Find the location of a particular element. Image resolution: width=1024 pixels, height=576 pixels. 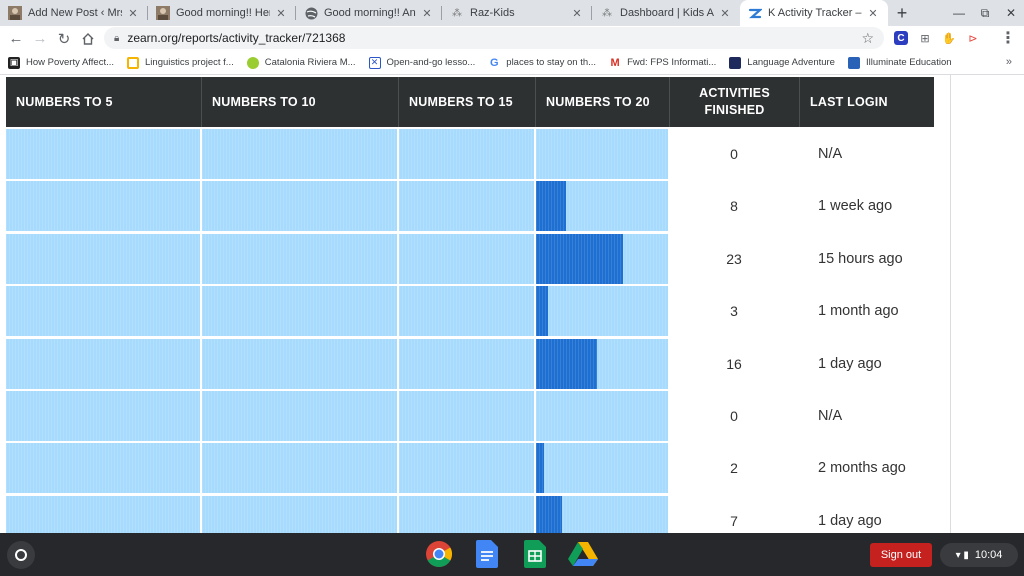

tab: Good morning!! Here ar ✕ is located at coordinates (222, 13).